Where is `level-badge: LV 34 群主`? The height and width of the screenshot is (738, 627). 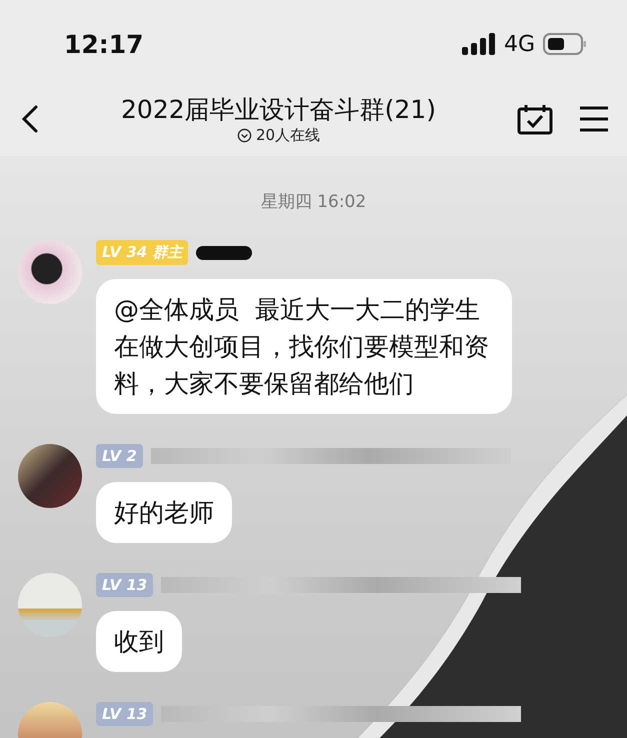
level-badge: LV 34 群主 is located at coordinates (142, 252).